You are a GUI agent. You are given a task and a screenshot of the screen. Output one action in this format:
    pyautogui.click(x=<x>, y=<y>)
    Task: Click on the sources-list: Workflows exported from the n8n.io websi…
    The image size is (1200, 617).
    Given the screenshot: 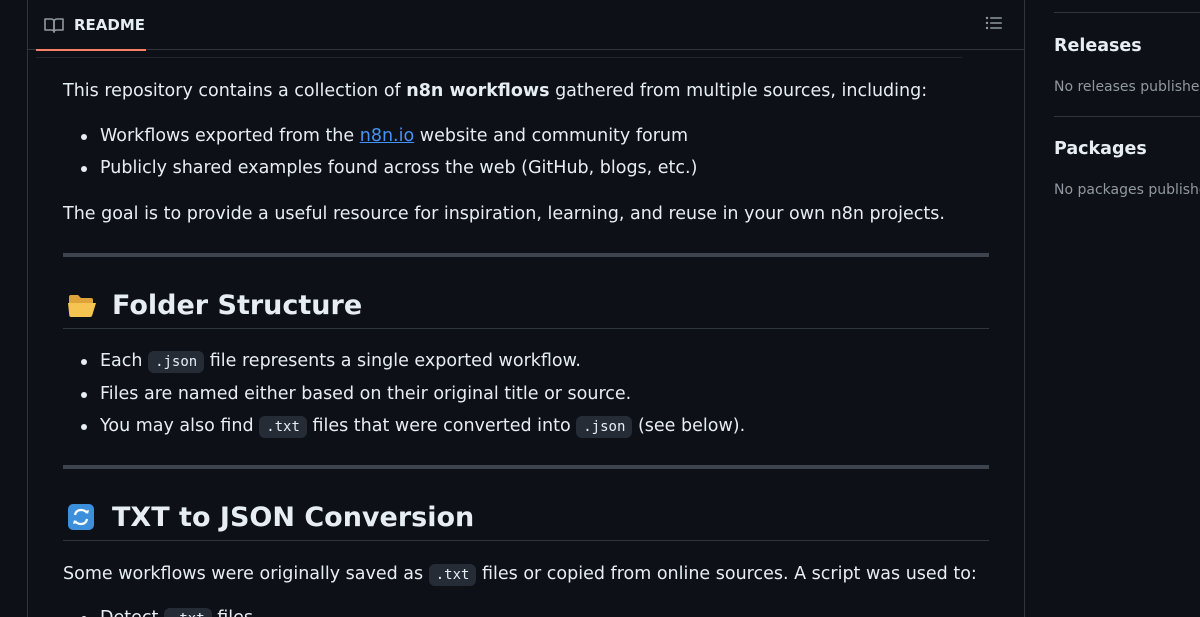 What is the action you would take?
    pyautogui.click(x=528, y=152)
    